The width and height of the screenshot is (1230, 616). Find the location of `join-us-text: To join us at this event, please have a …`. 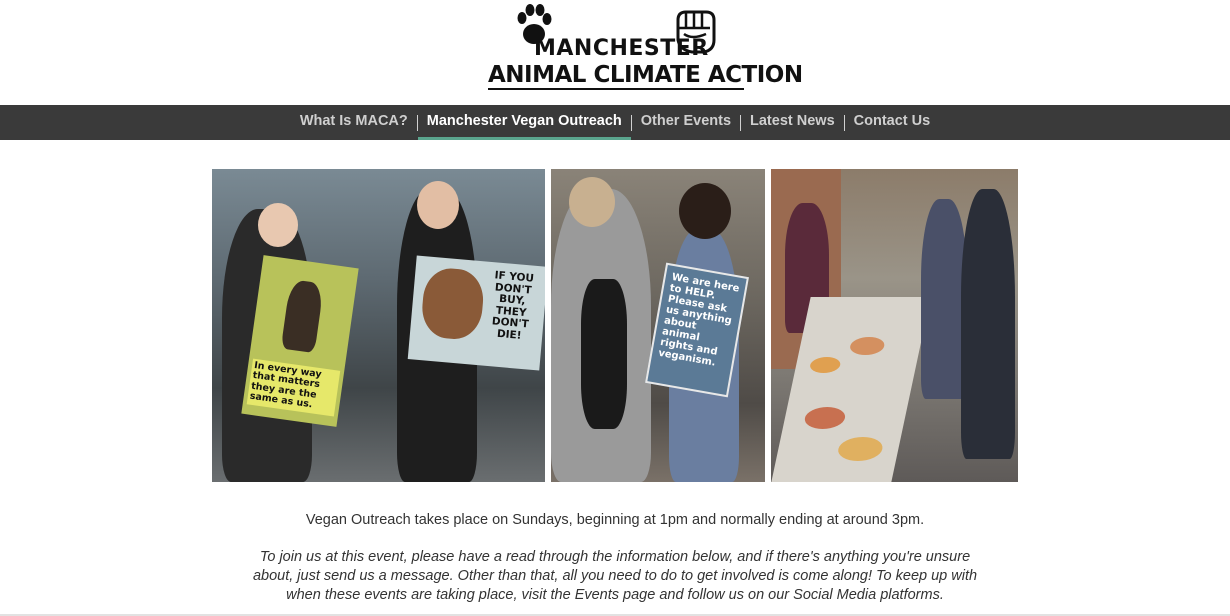

join-us-text: To join us at this event, please have a … is located at coordinates (615, 576).